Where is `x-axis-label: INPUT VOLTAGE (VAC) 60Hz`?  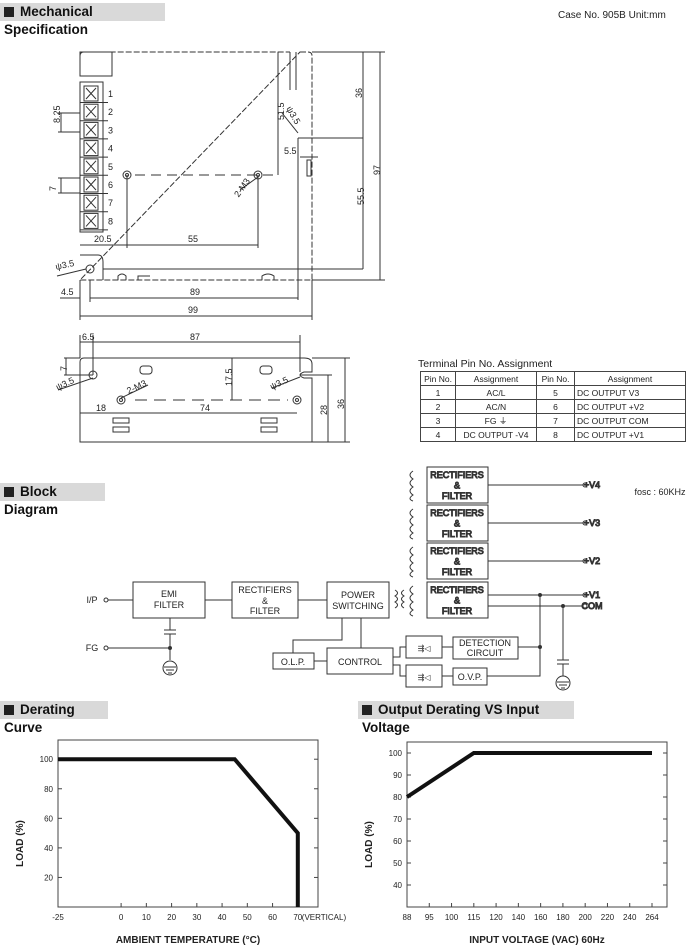
x-axis-label: INPUT VOLTAGE (VAC) 60Hz is located at coordinates (537, 940).